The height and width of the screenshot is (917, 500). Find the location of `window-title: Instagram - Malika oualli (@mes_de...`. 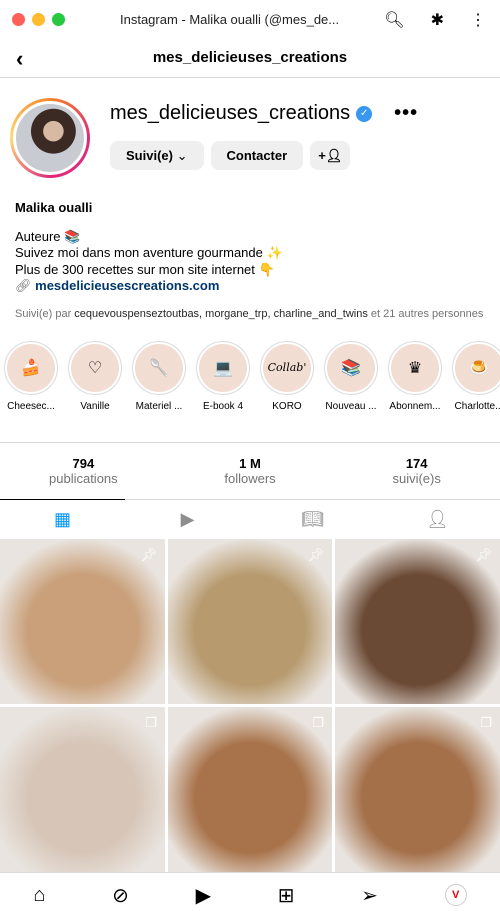

window-title: Instagram - Malika oualli (@mes_de... is located at coordinates (230, 19).